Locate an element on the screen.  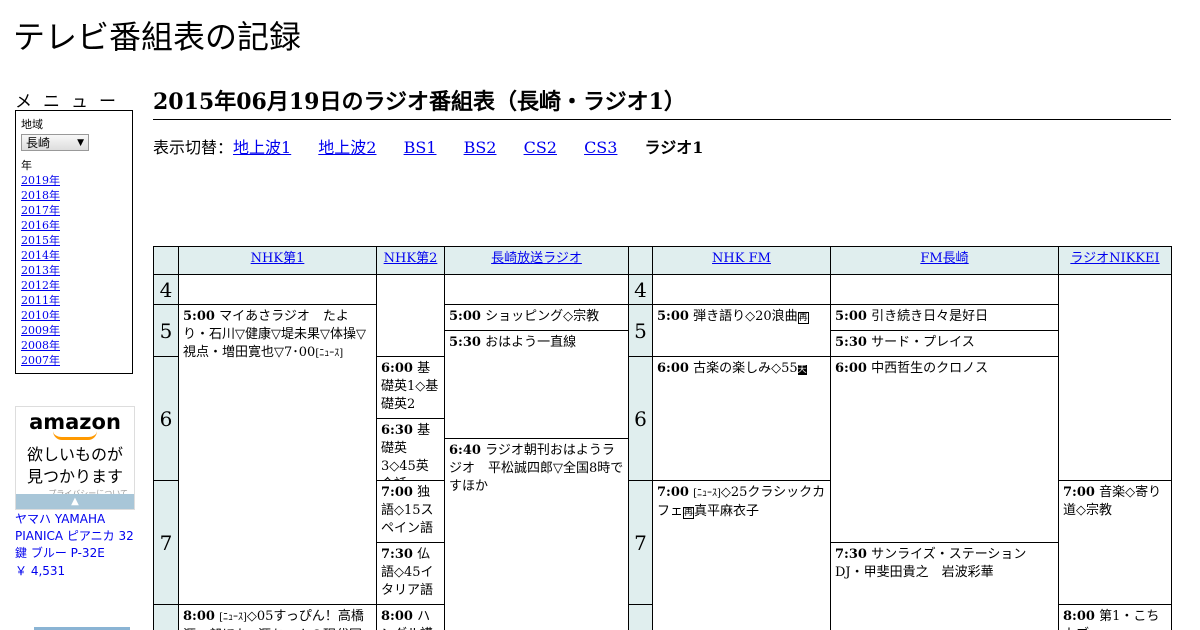
year-link: 2018年 is located at coordinates (74, 195).